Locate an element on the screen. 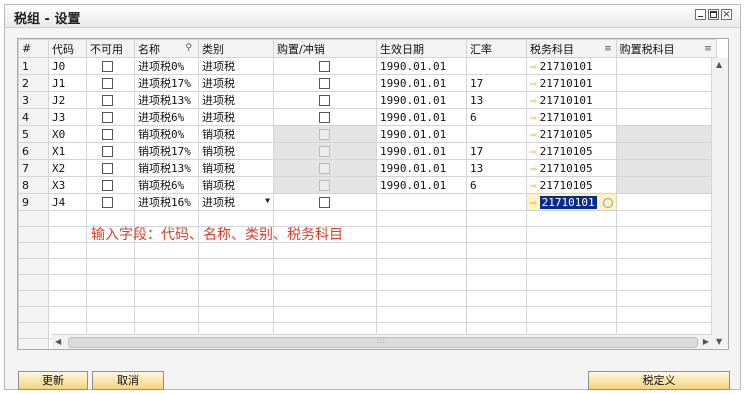  name-cell: 进项税13% is located at coordinates (166, 100).